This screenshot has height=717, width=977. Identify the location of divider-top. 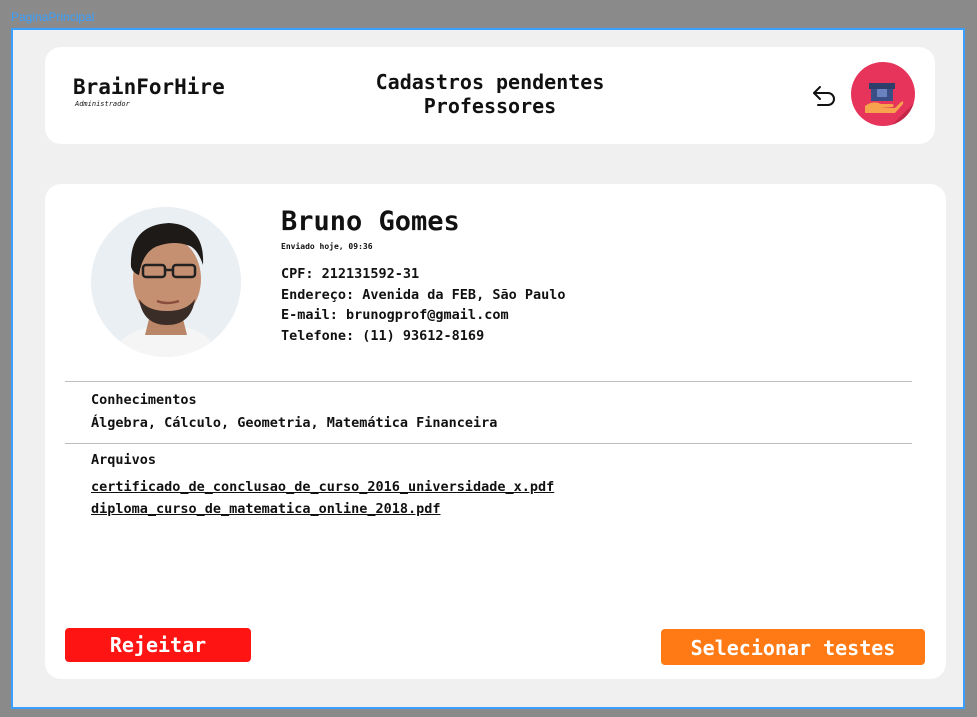
(488, 381).